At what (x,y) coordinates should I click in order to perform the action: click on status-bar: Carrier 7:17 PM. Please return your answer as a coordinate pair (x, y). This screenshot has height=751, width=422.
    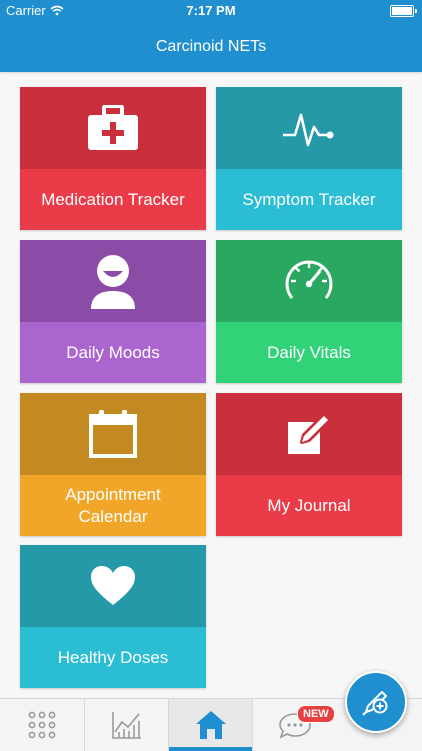
    Looking at the image, I should click on (211, 11).